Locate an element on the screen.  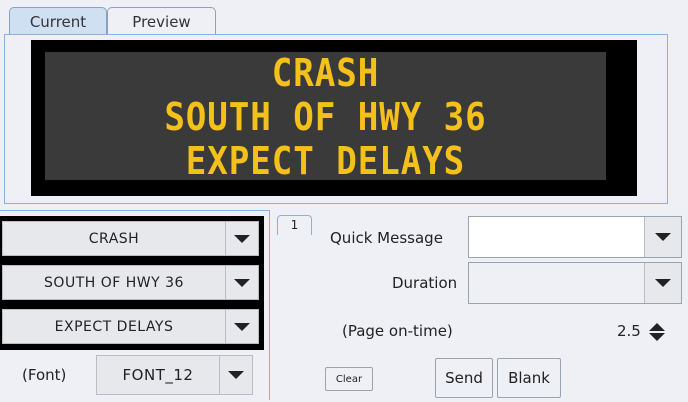
font-label: (Font) is located at coordinates (44, 375).